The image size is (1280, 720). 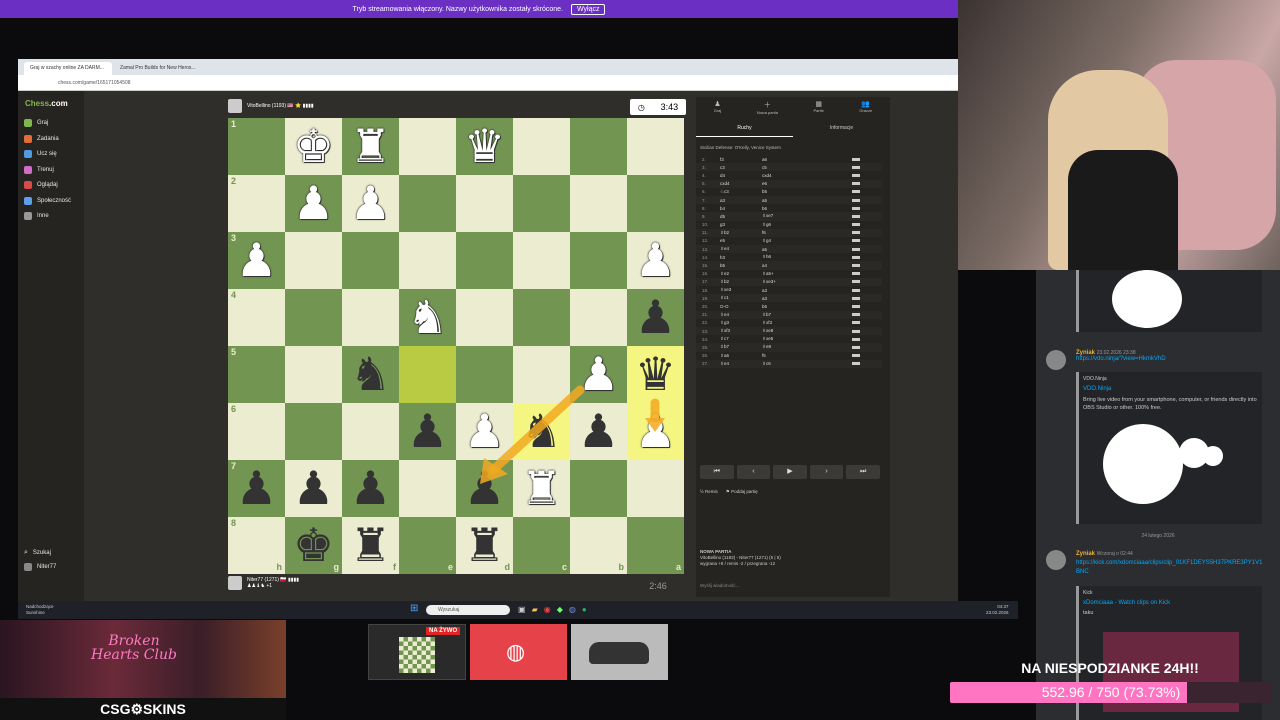 What do you see at coordinates (256, 317) in the screenshot?
I see `board-square: 4` at bounding box center [256, 317].